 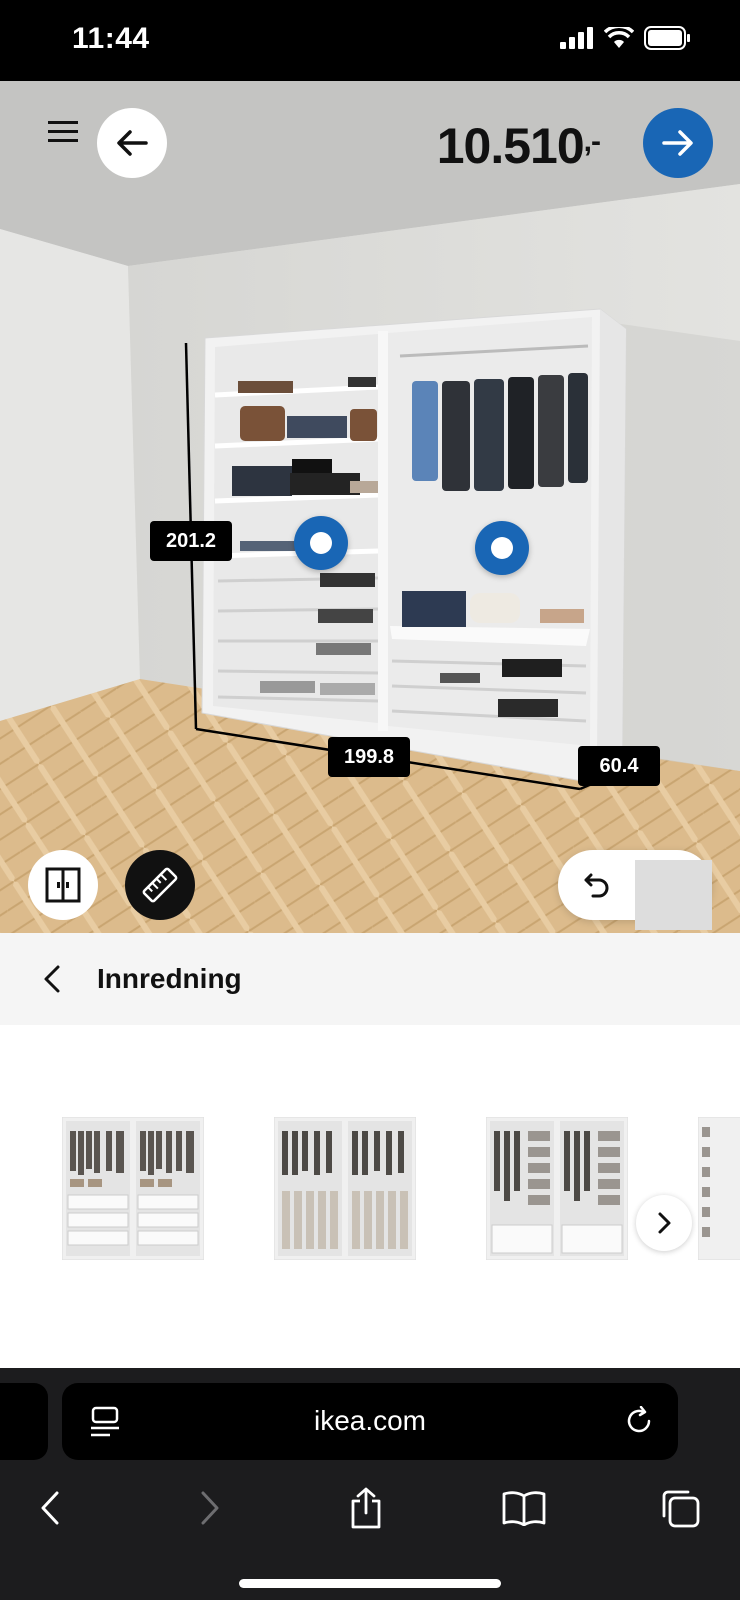 I want to click on undo-redo-divider, so click(x=673, y=895).